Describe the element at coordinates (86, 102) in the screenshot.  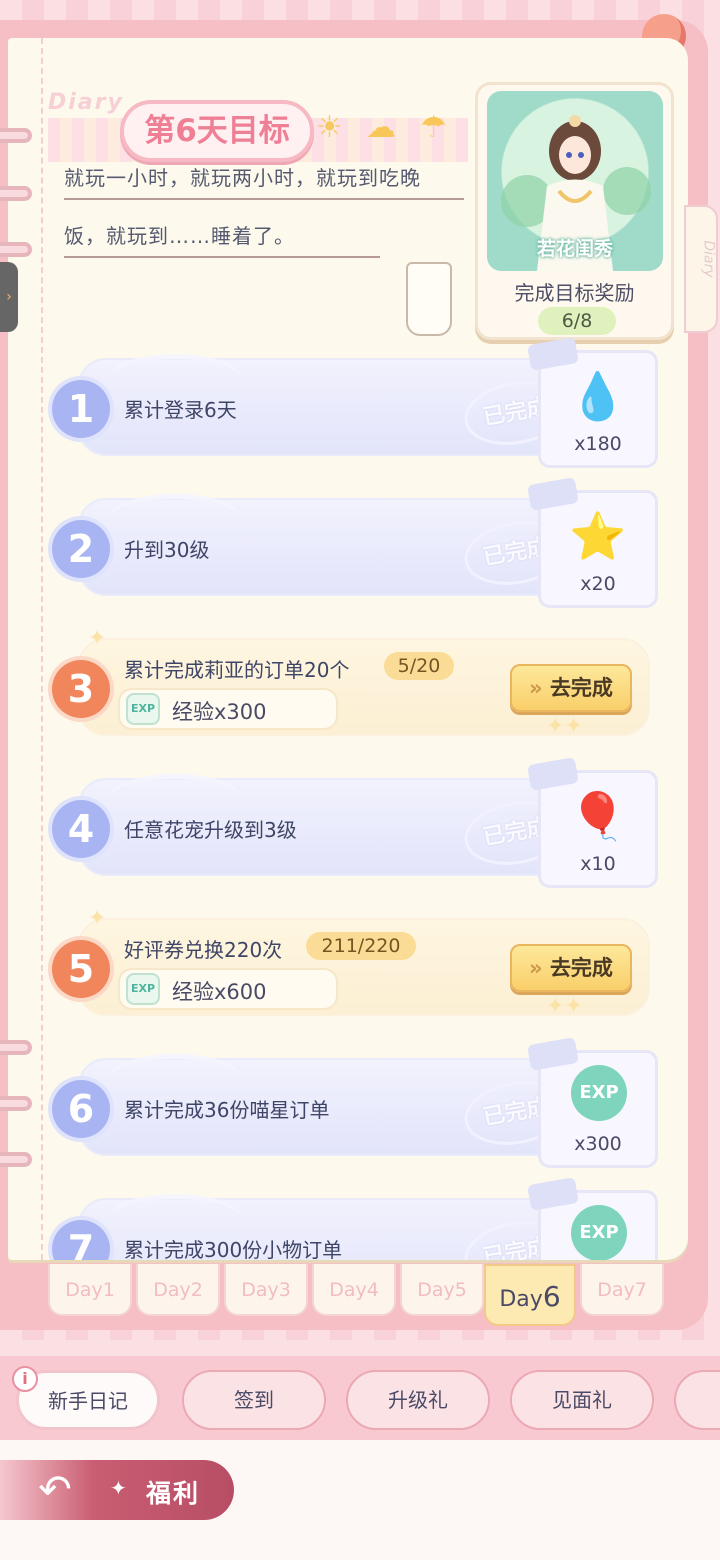
I see `diary-tag: Diary` at that location.